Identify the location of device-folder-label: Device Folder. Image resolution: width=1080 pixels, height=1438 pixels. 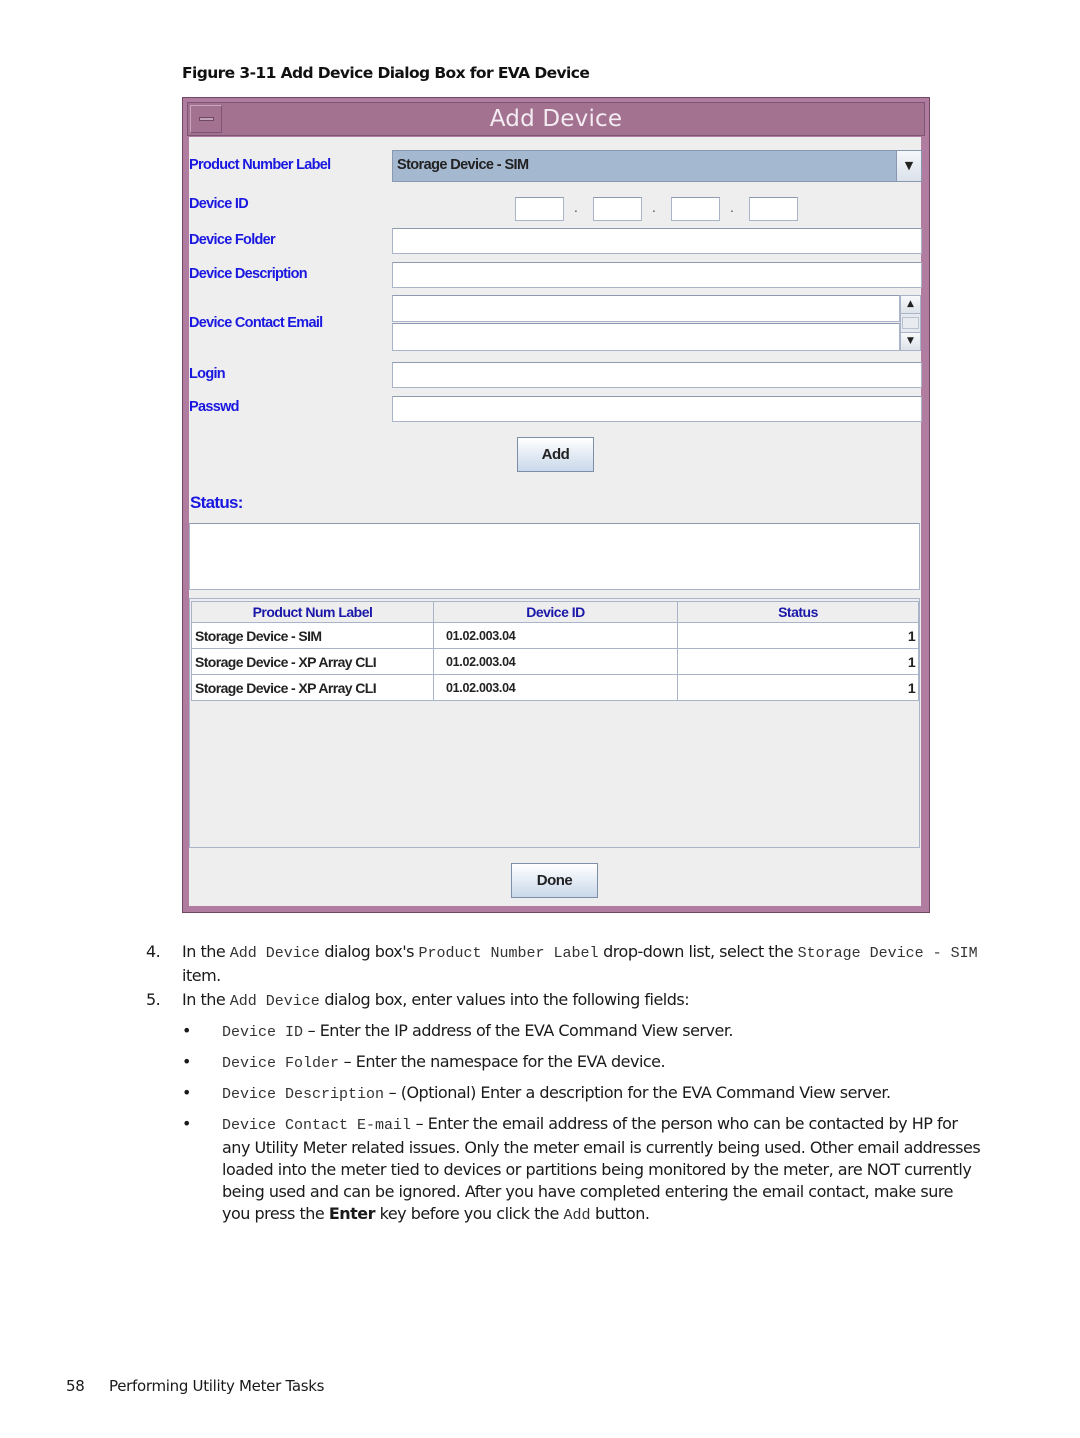
(232, 240).